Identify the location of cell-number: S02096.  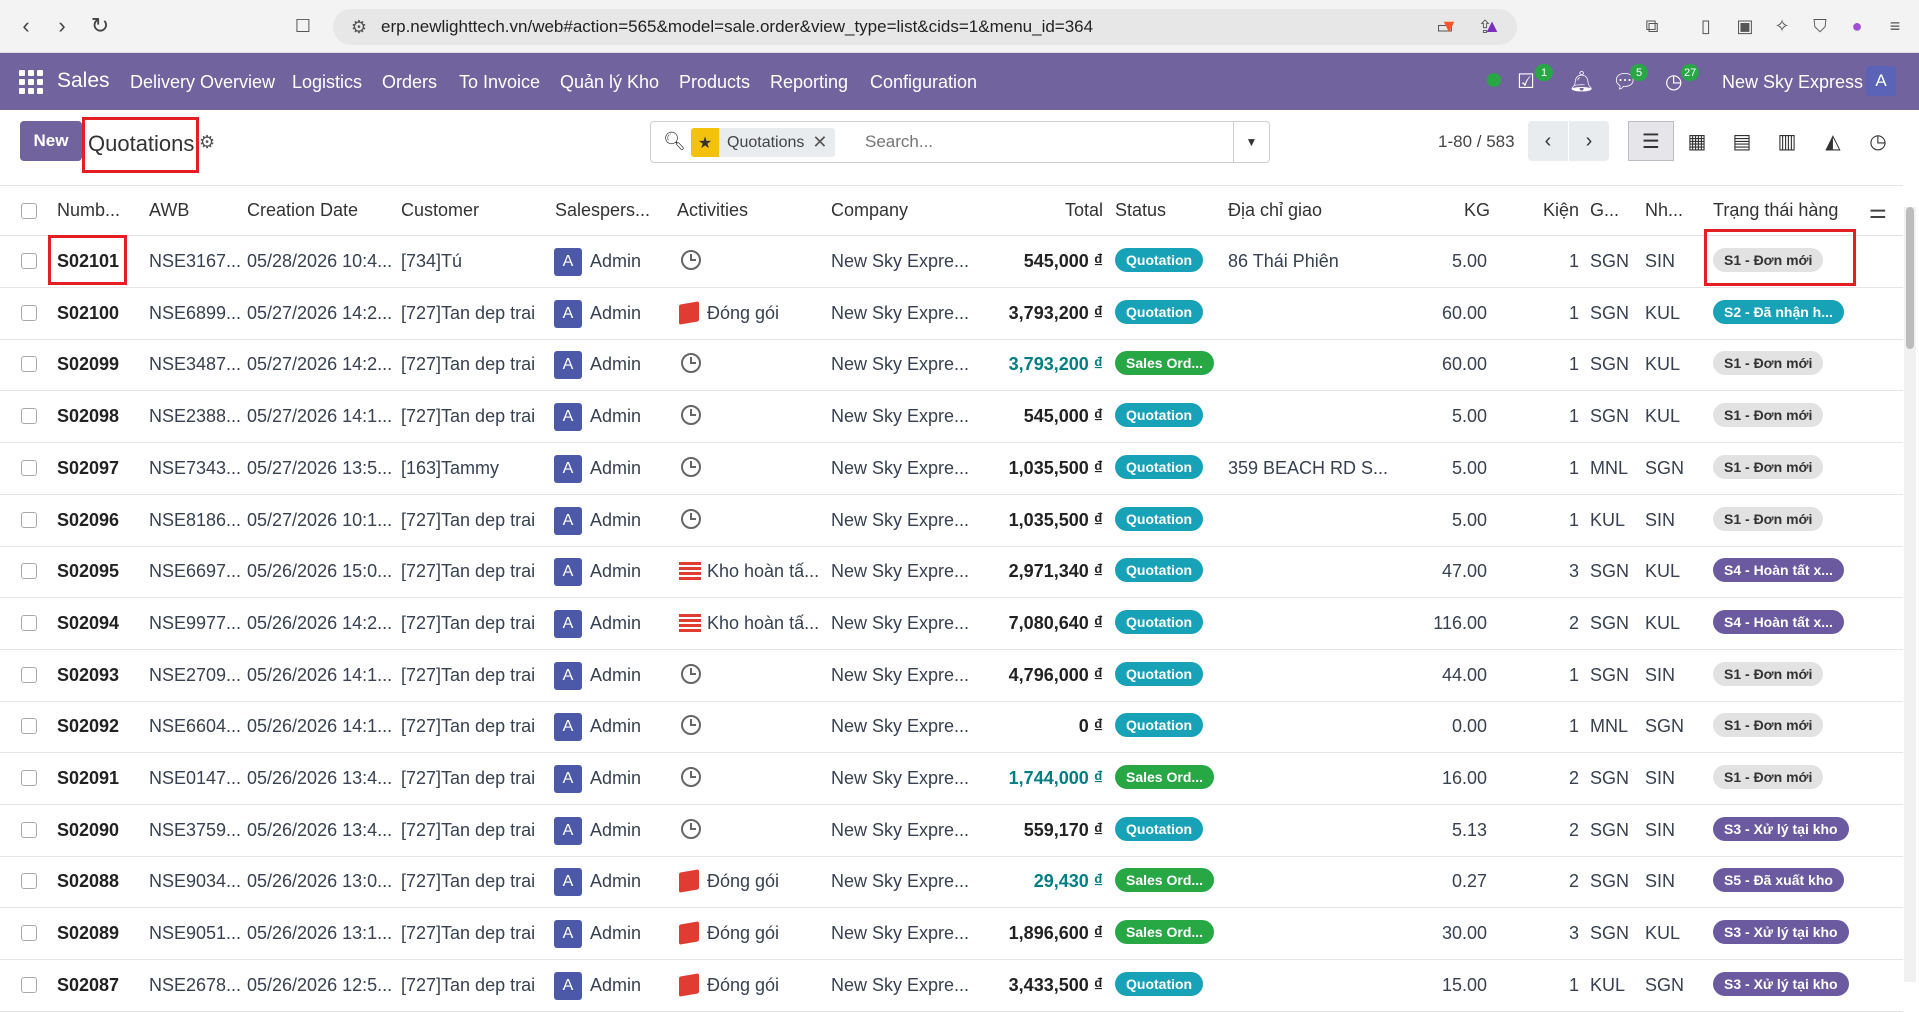
(88, 520).